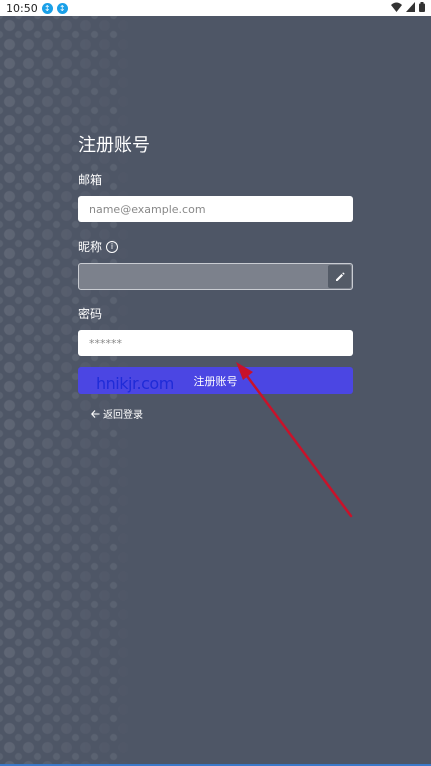 Image resolution: width=431 pixels, height=766 pixels. Describe the element at coordinates (215, 8) in the screenshot. I see `status-bar: 10:50 ↕ ↕` at that location.